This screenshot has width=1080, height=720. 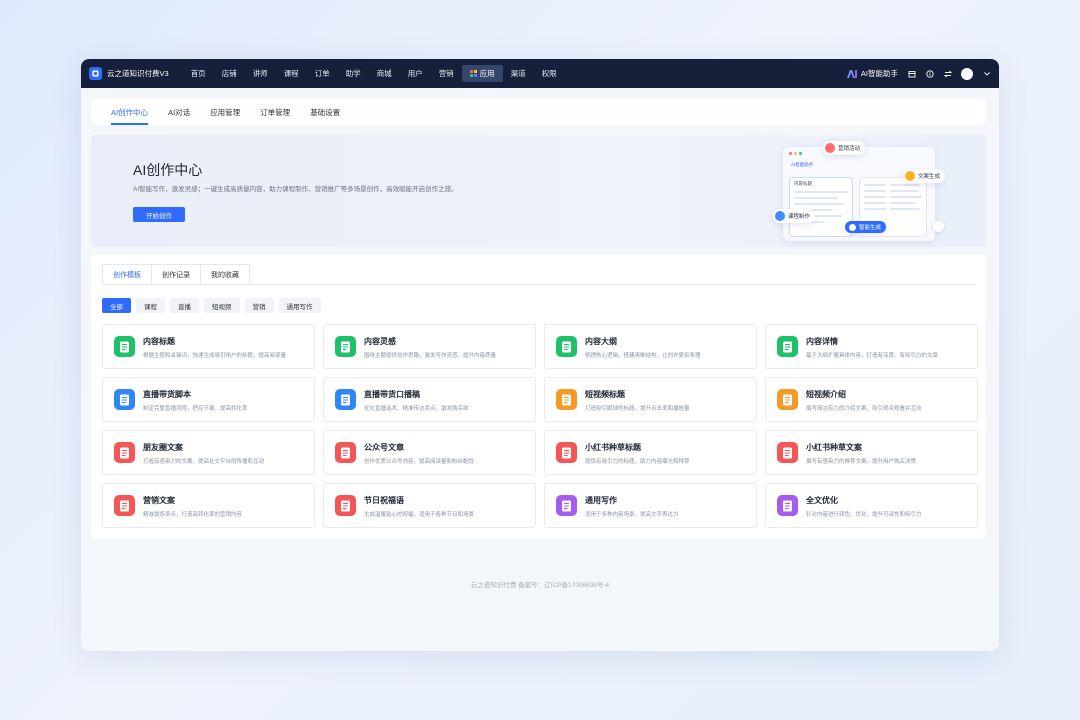 I want to click on card-title: 营销文案, so click(x=159, y=500).